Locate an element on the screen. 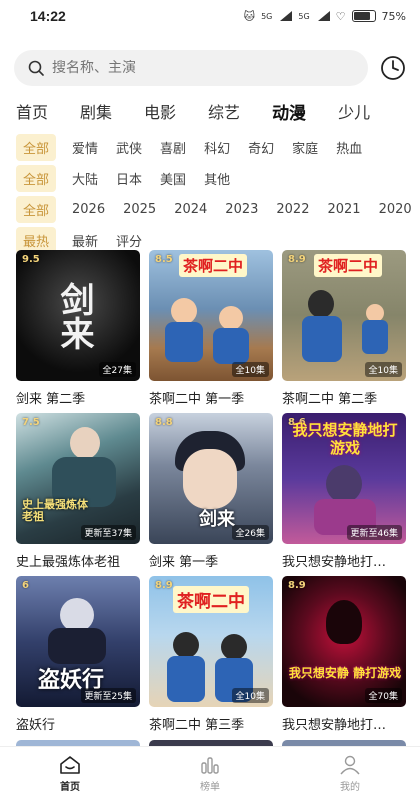 The image size is (420, 800). year-chip: 2020 is located at coordinates (395, 209).